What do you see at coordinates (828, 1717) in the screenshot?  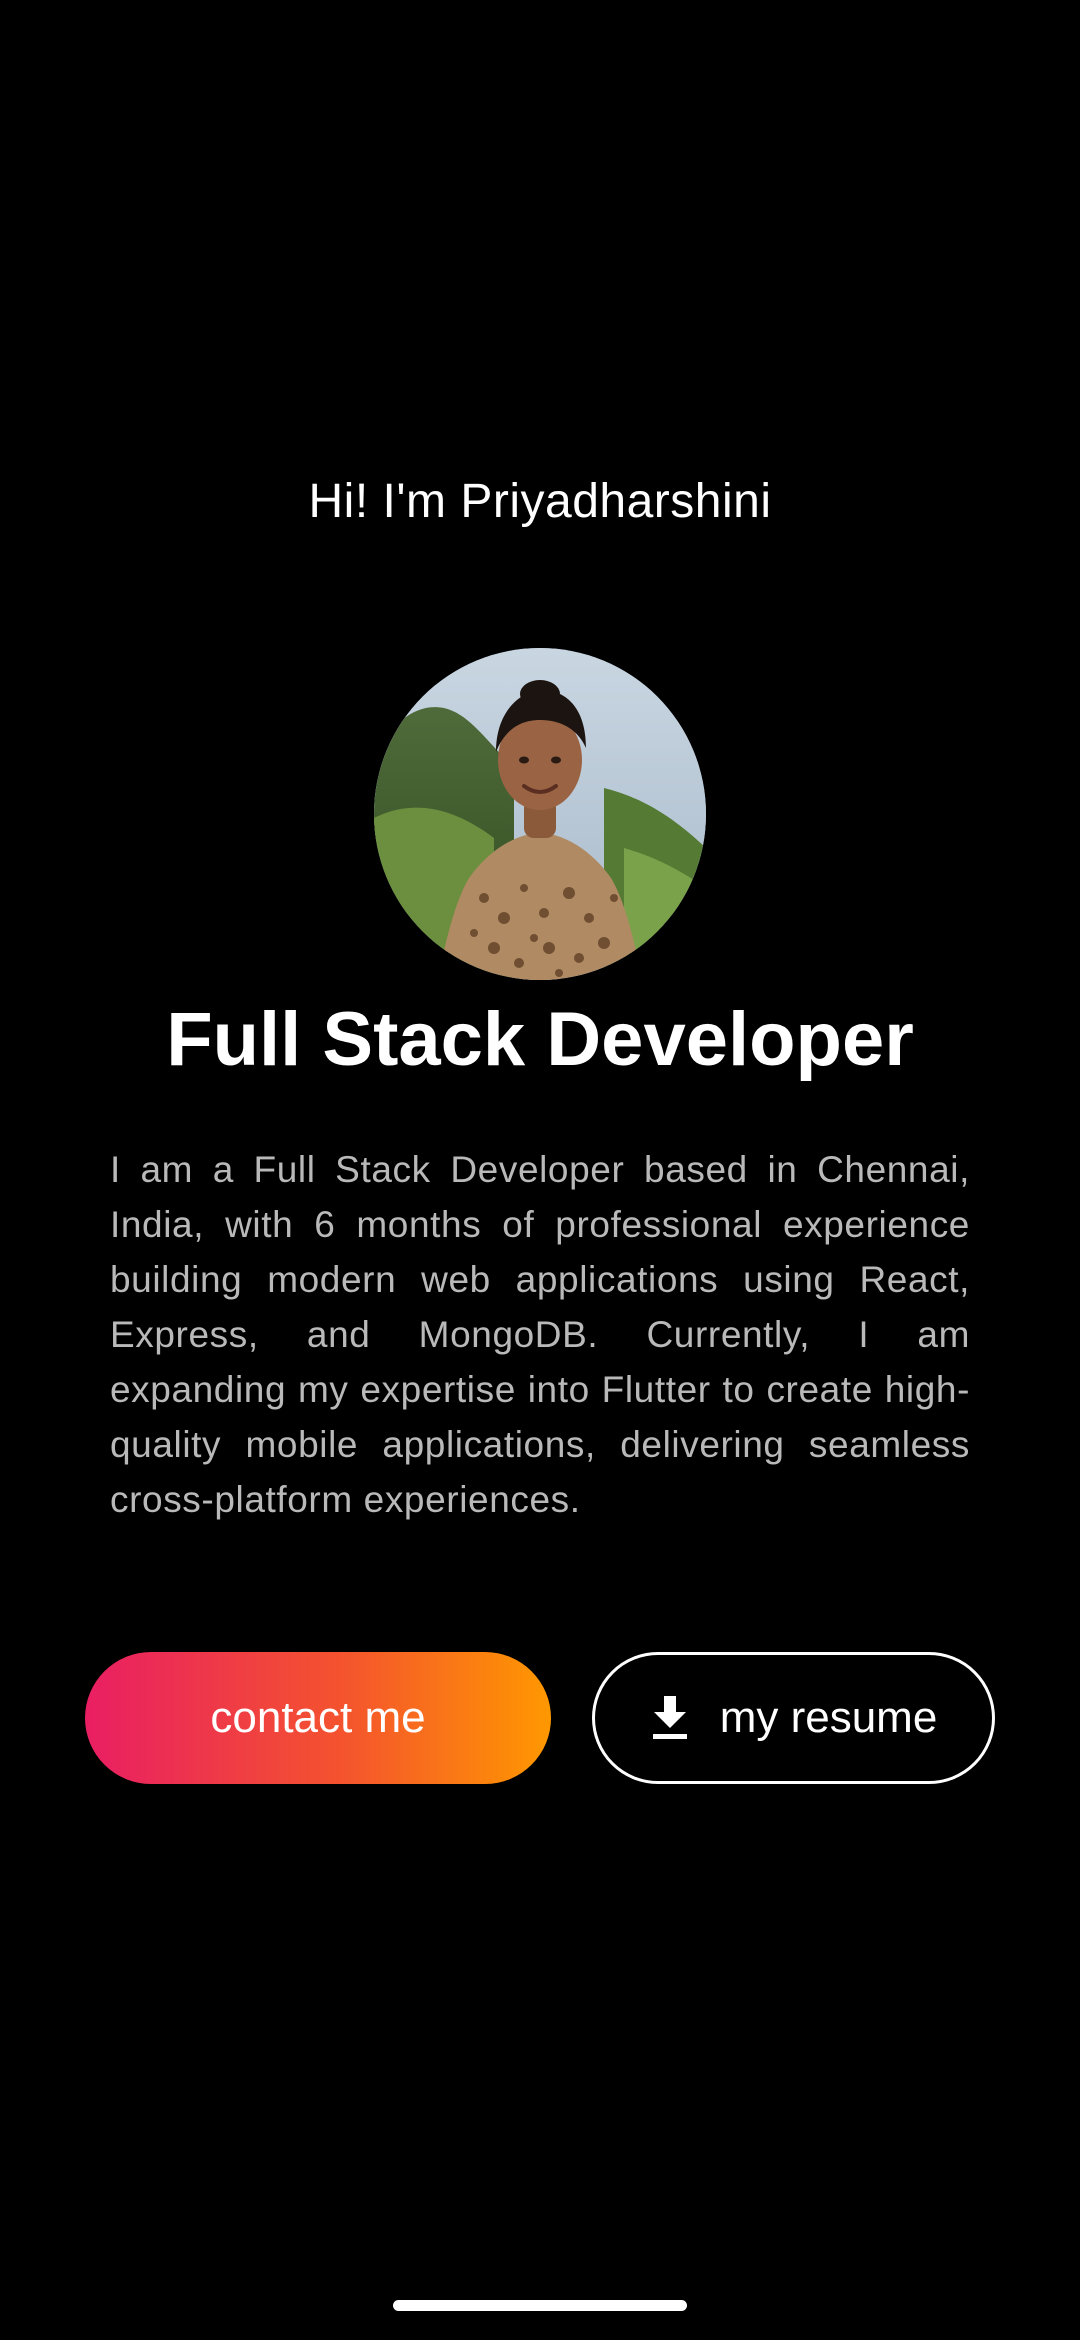 I see `my-resume-label: my resume` at bounding box center [828, 1717].